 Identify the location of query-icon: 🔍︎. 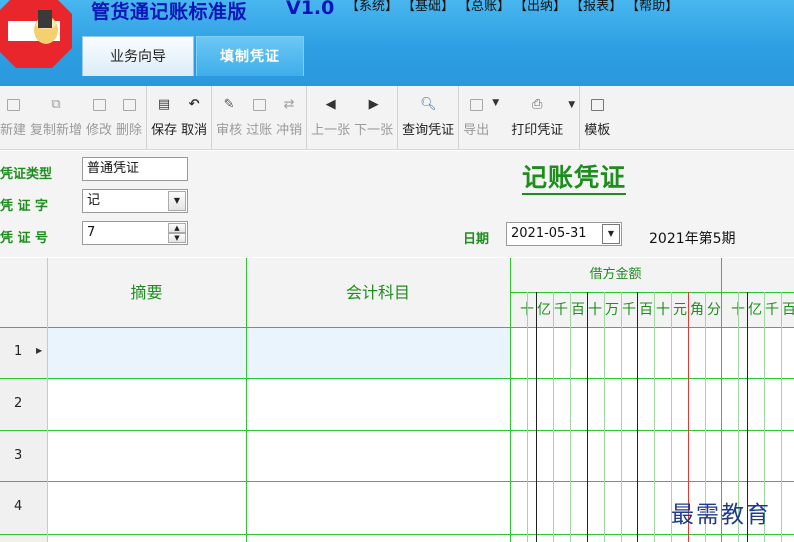
(428, 104).